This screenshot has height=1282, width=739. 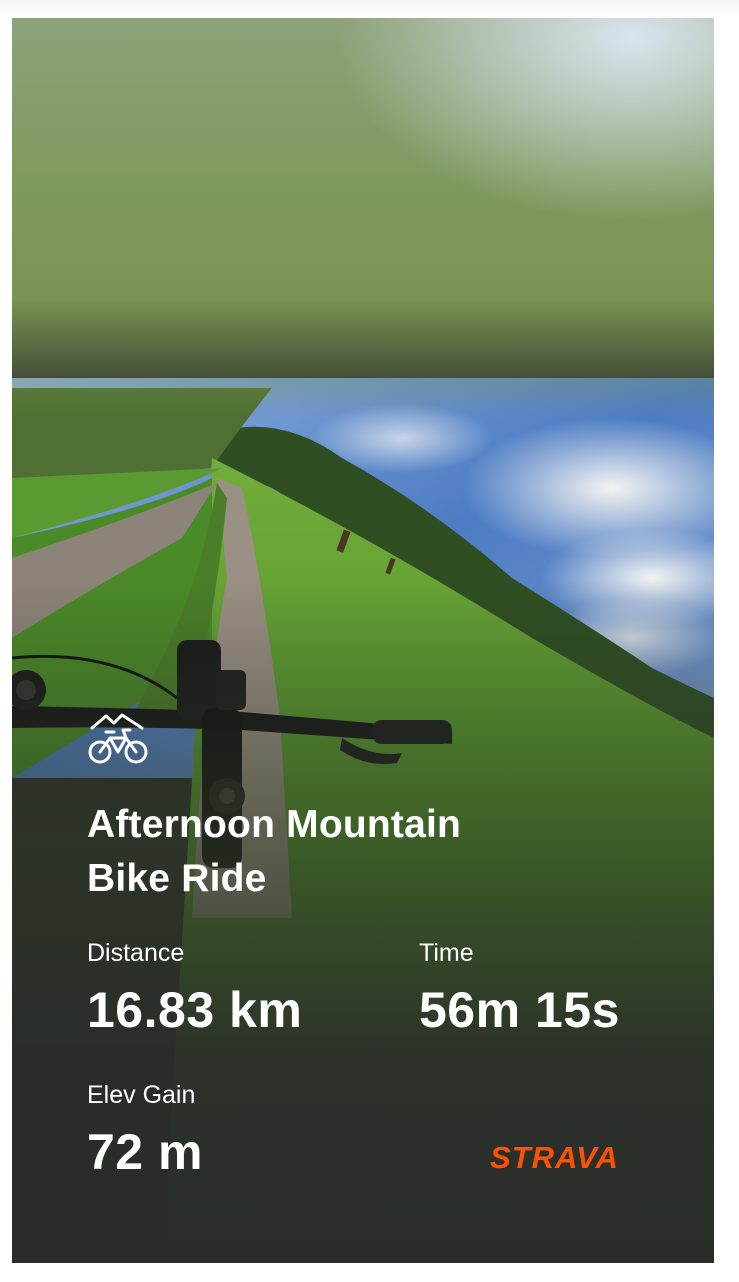 I want to click on time-value: 56m 15s, so click(x=519, y=1010).